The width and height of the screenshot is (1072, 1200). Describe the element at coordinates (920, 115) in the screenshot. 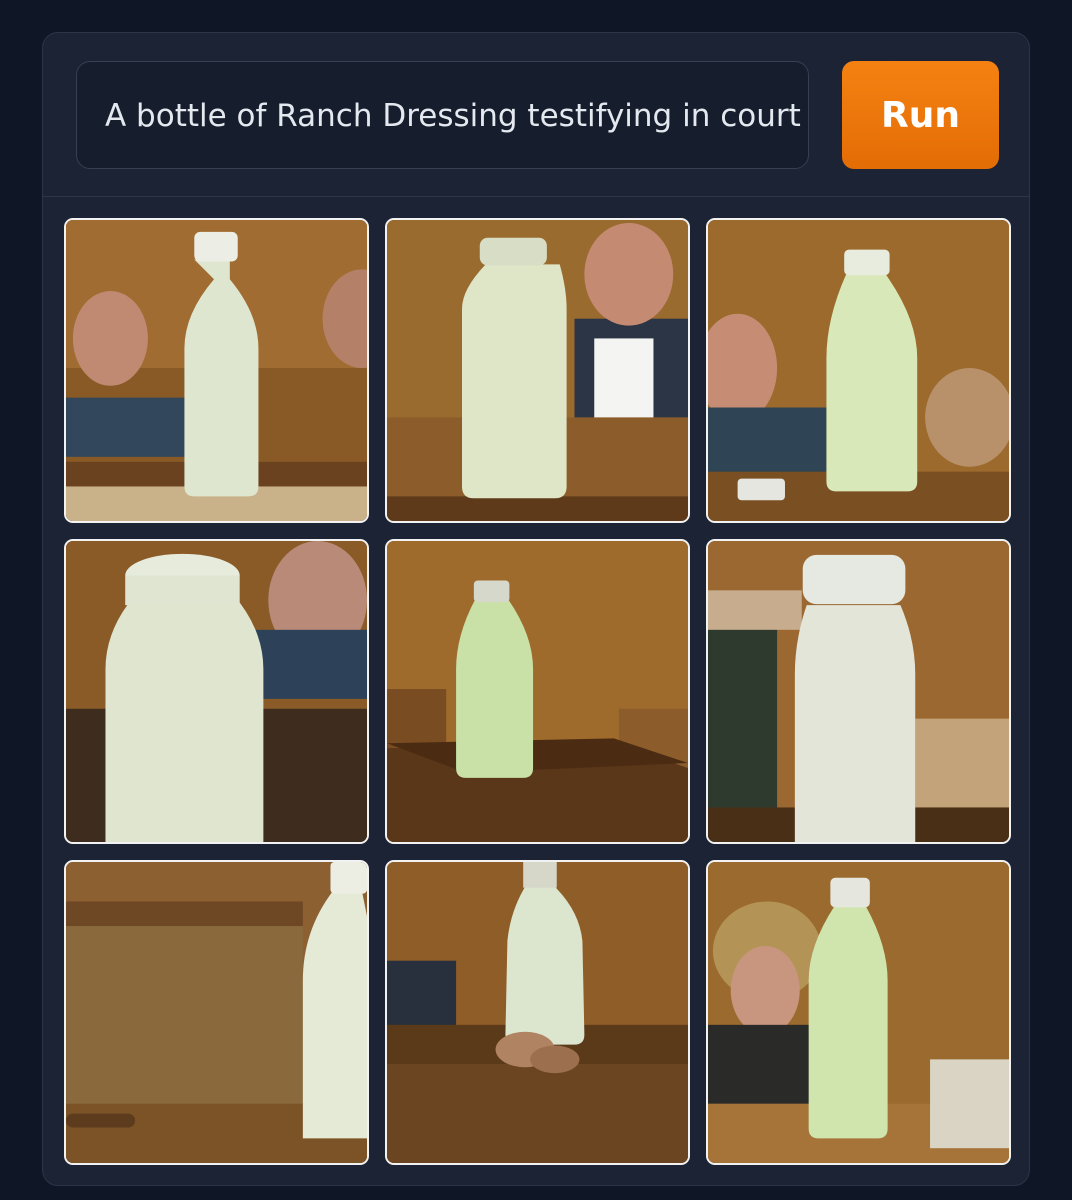

I see `run-button: Run` at that location.